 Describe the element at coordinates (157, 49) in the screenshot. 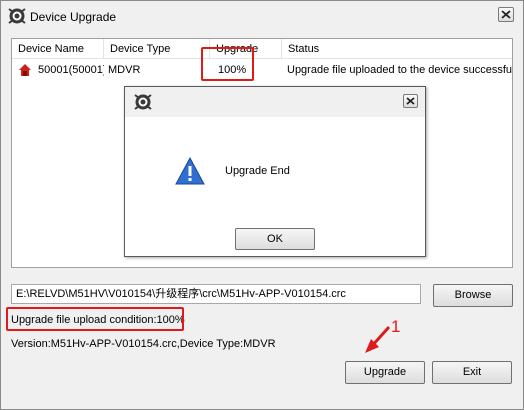

I see `column-device-type: Device Type` at that location.